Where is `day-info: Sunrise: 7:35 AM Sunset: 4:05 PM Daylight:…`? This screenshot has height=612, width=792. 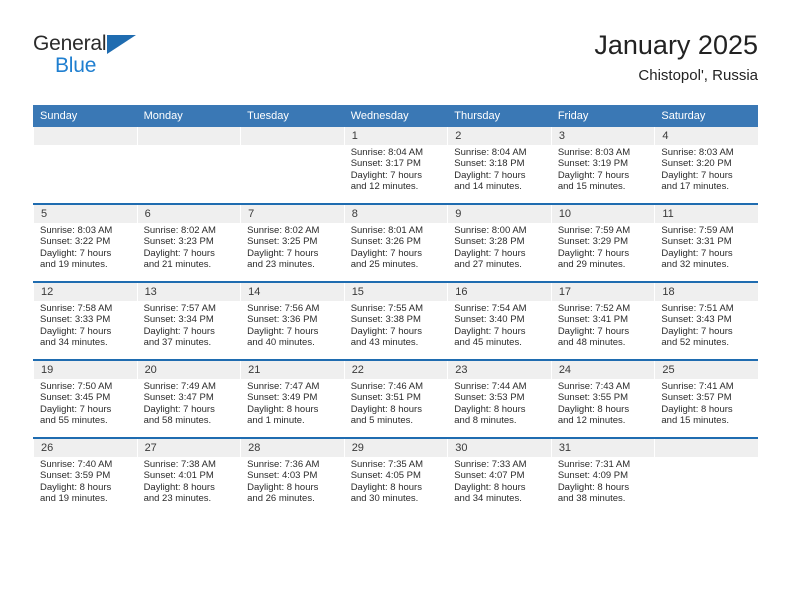
day-info: Sunrise: 7:35 AM Sunset: 4:05 PM Daylight:… is located at coordinates (396, 481).